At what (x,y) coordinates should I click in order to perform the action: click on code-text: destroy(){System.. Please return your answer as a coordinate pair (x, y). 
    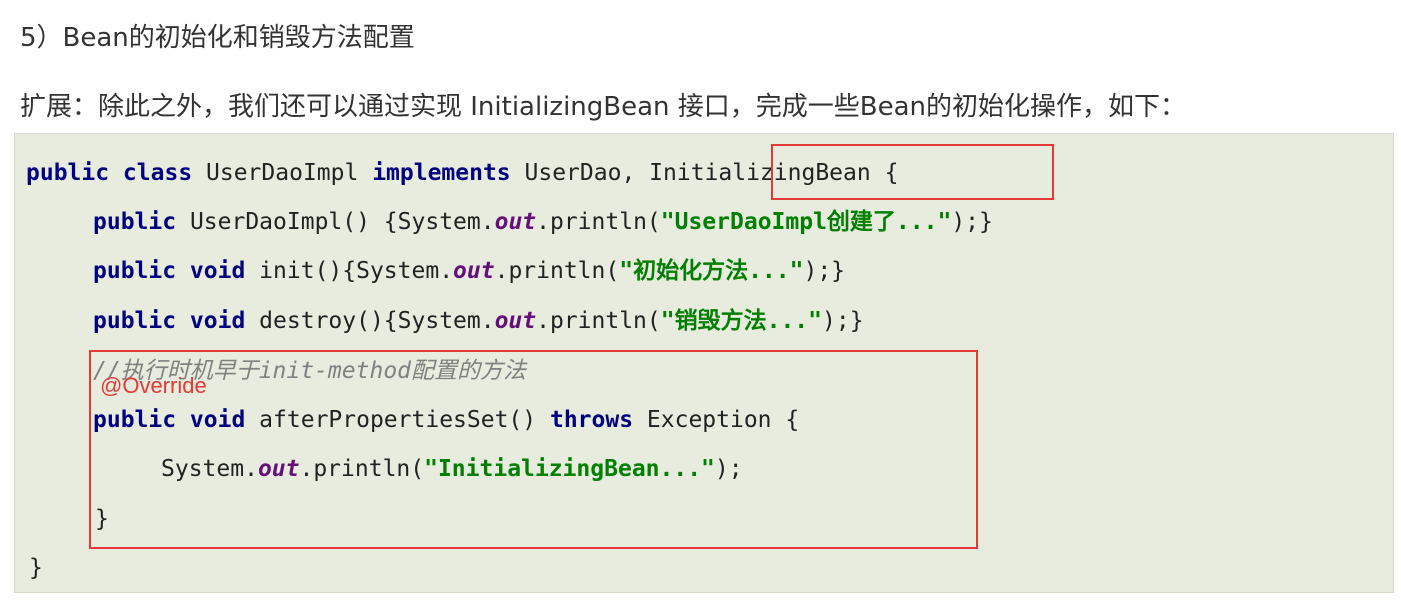
    Looking at the image, I should click on (370, 321).